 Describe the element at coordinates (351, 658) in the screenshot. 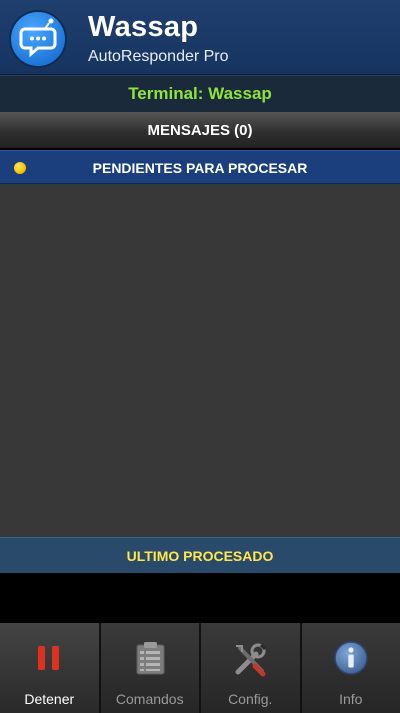

I see `info-icon` at that location.